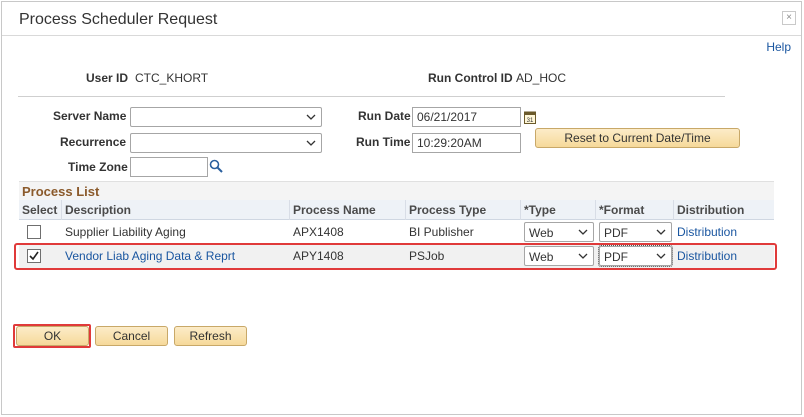 The width and height of the screenshot is (804, 417). I want to click on row-description-link: Vendor Liab Aging Data & Reprt, so click(150, 256).